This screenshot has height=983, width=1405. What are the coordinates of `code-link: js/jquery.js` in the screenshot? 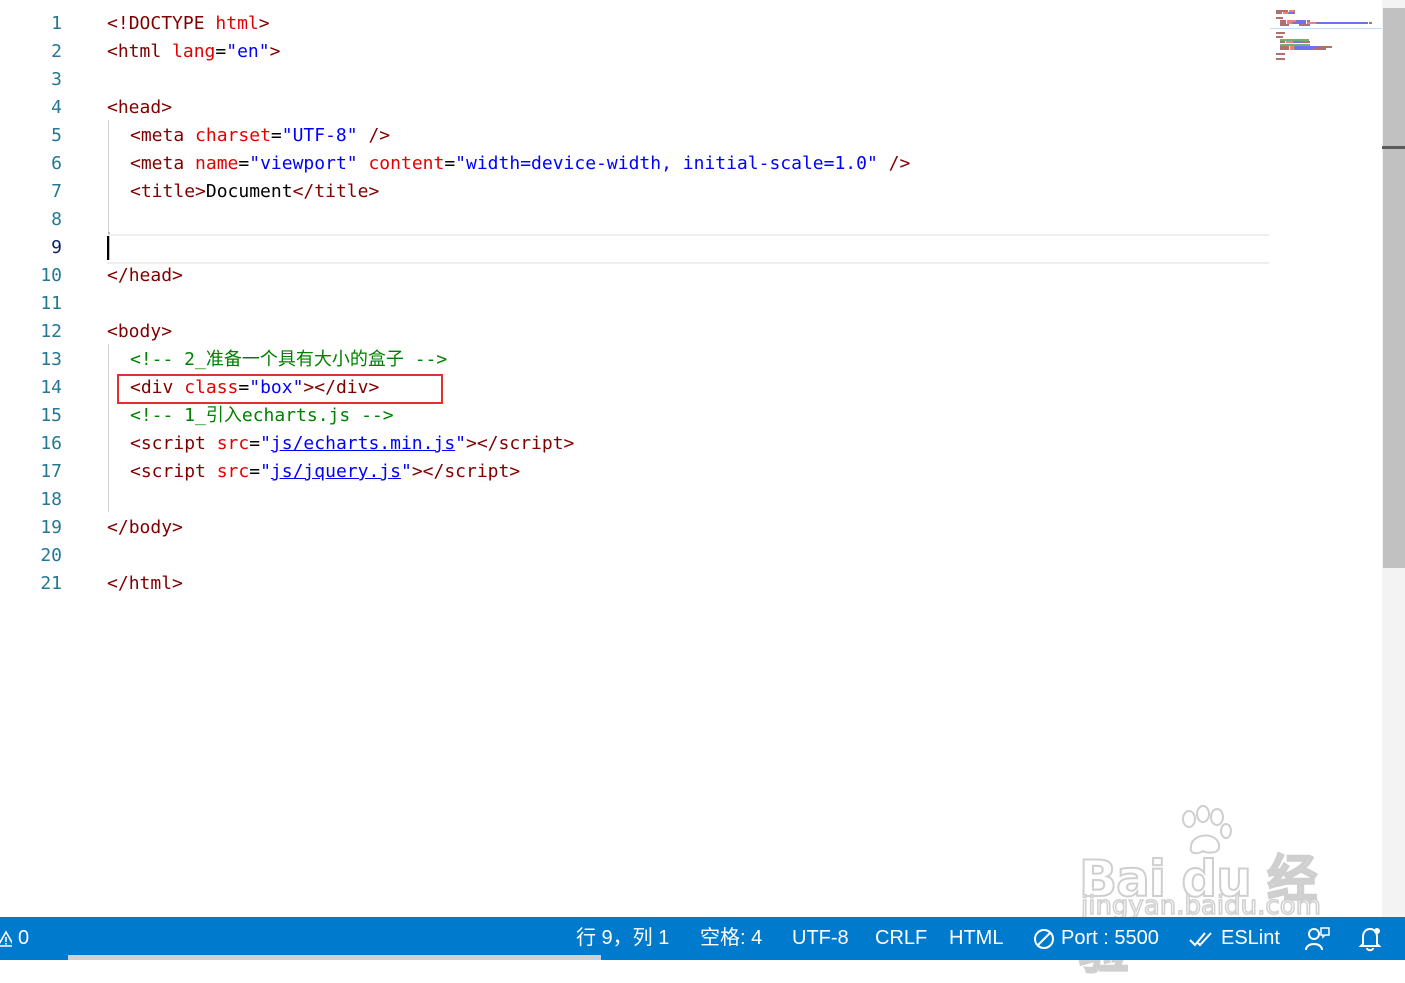 It's located at (336, 471).